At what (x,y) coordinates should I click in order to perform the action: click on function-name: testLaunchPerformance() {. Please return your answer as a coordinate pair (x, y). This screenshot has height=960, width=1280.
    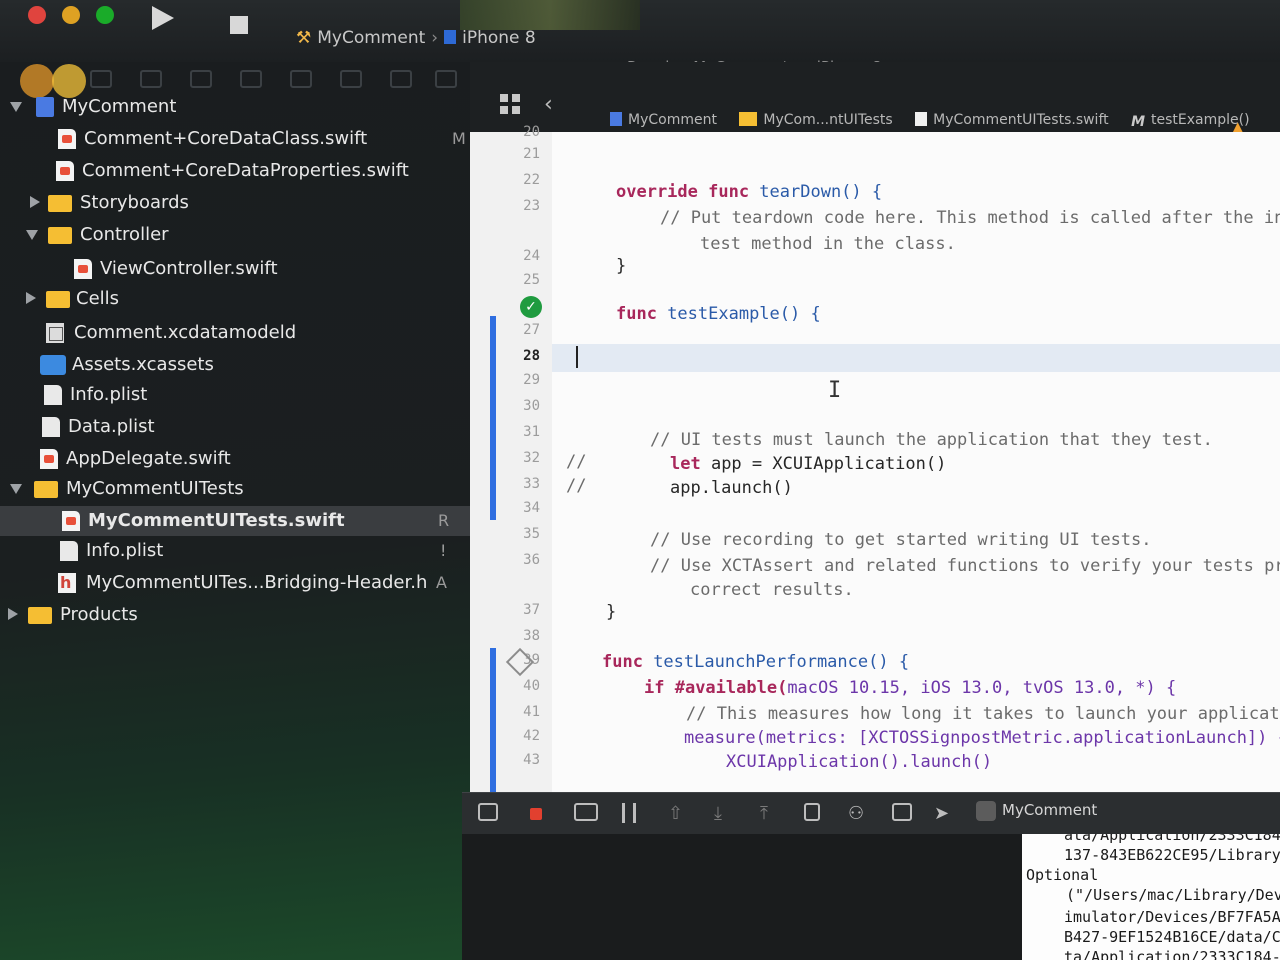
    Looking at the image, I should click on (776, 662).